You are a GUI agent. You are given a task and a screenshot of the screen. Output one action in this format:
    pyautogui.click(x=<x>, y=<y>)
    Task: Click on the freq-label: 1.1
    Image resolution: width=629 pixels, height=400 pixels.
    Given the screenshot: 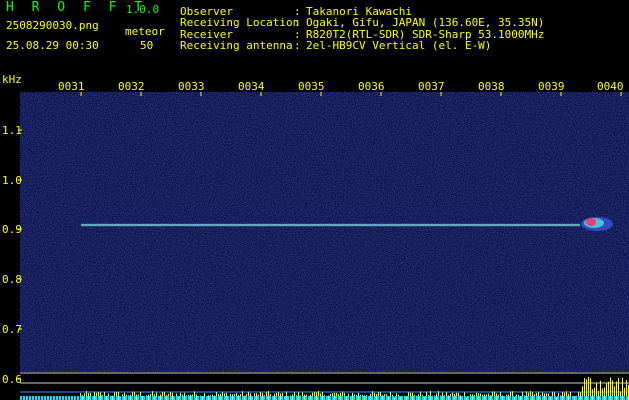 What is the action you would take?
    pyautogui.click(x=12, y=130)
    